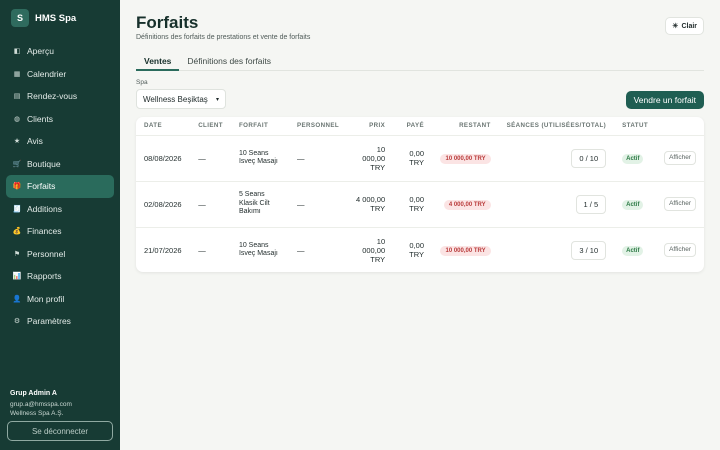 The image size is (720, 450). What do you see at coordinates (318, 126) in the screenshot?
I see `col-staff: PERSONNEL` at bounding box center [318, 126].